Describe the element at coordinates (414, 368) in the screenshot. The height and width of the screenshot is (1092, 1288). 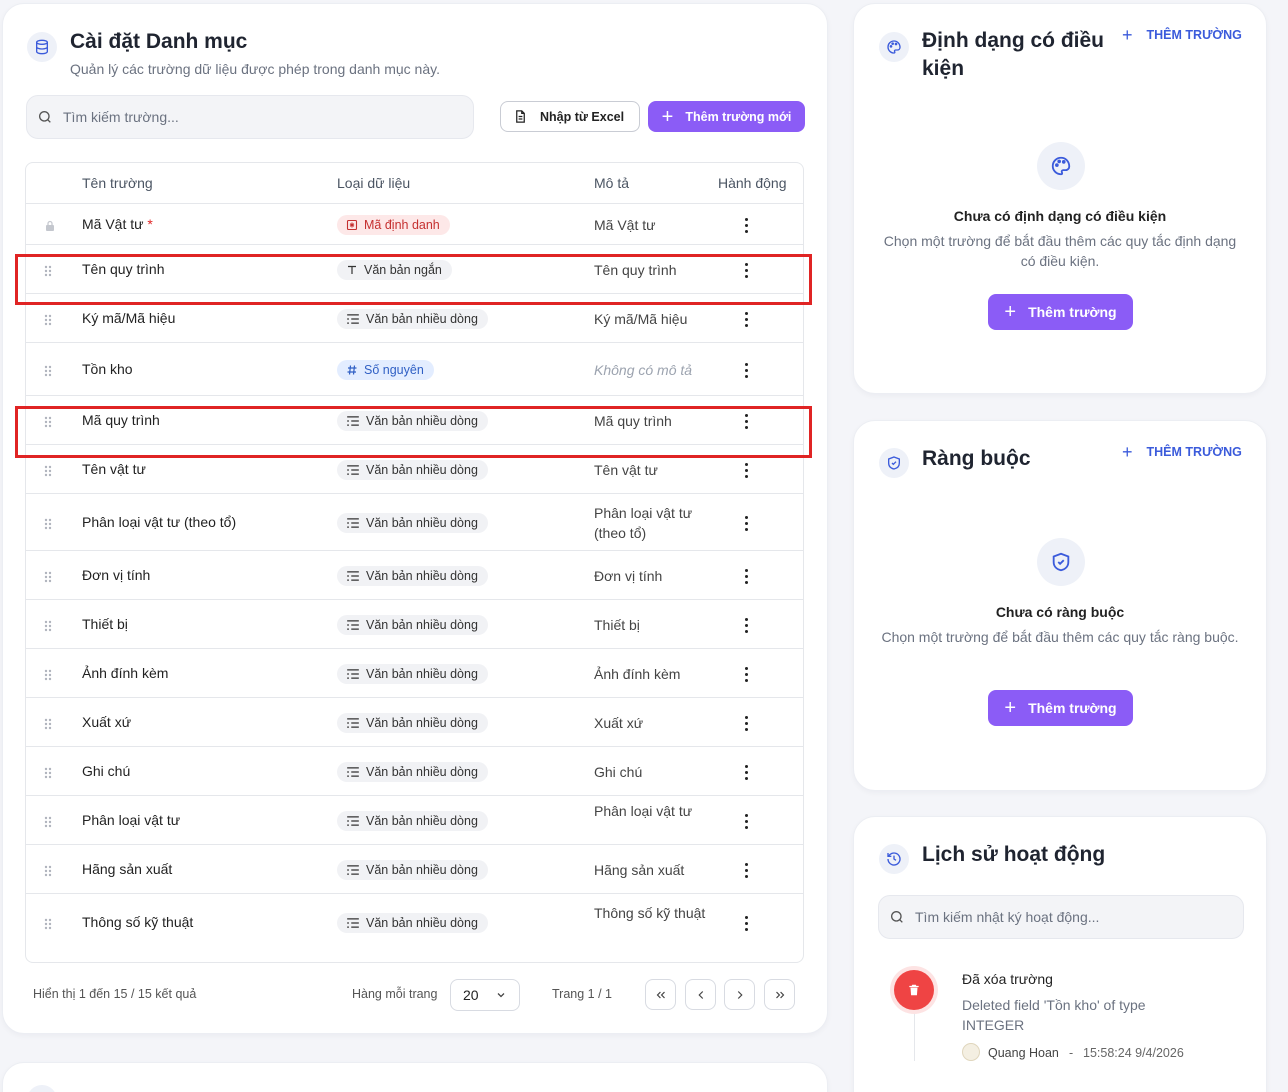
I see `table-row: Tồn kho Số nguyên Không có mô tả` at that location.